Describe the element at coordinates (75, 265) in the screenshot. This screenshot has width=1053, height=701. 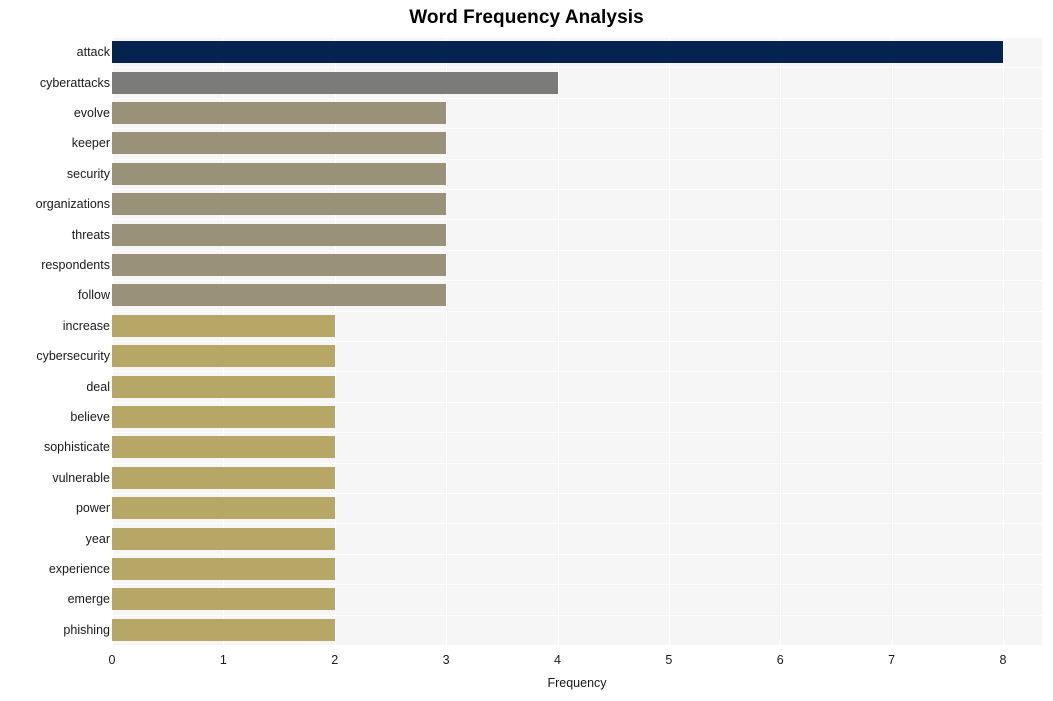
I see `y-axis-label: respondents` at that location.